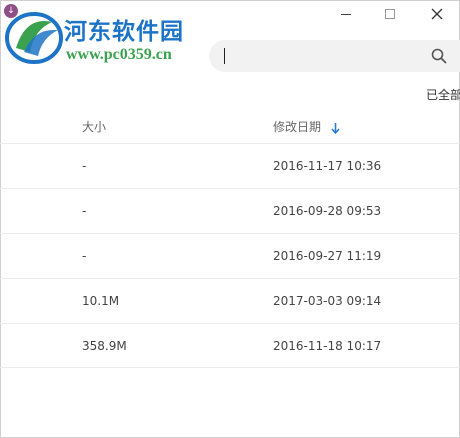 The height and width of the screenshot is (438, 460). I want to click on column-header-size: 大小, so click(94, 126).